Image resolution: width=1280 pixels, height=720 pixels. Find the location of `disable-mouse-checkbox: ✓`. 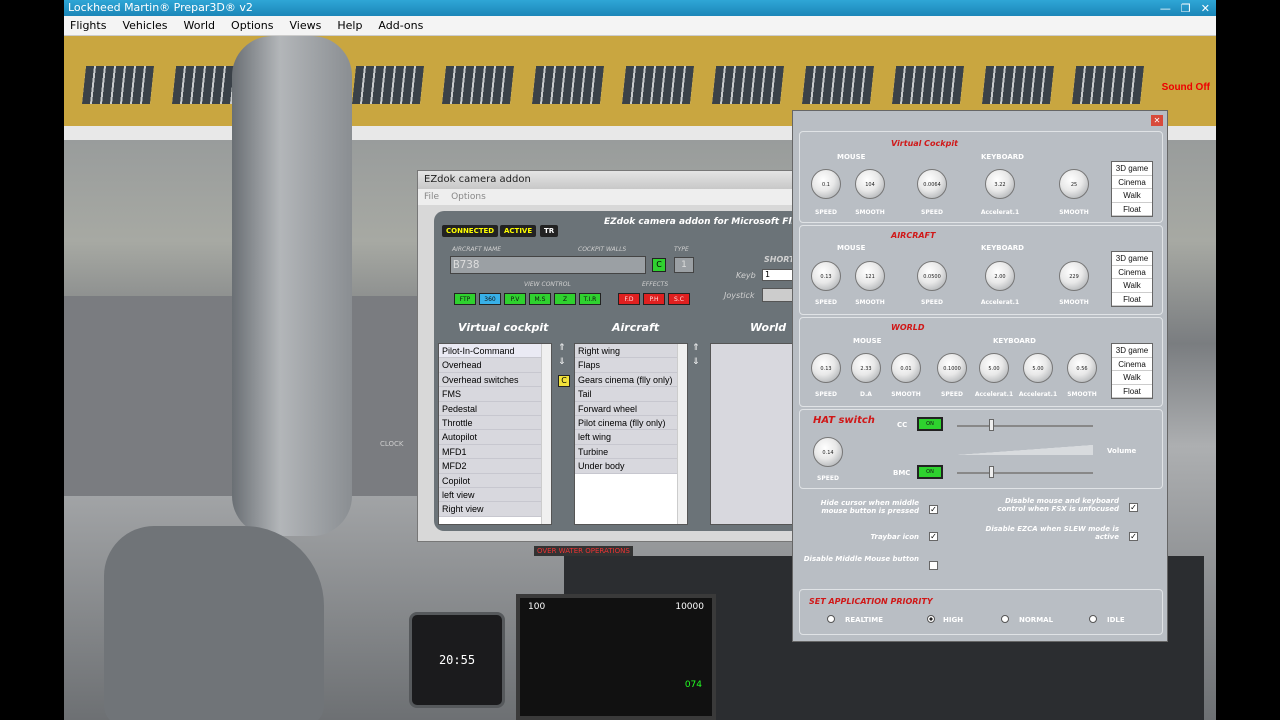

disable-mouse-checkbox: ✓ is located at coordinates (1133, 507).